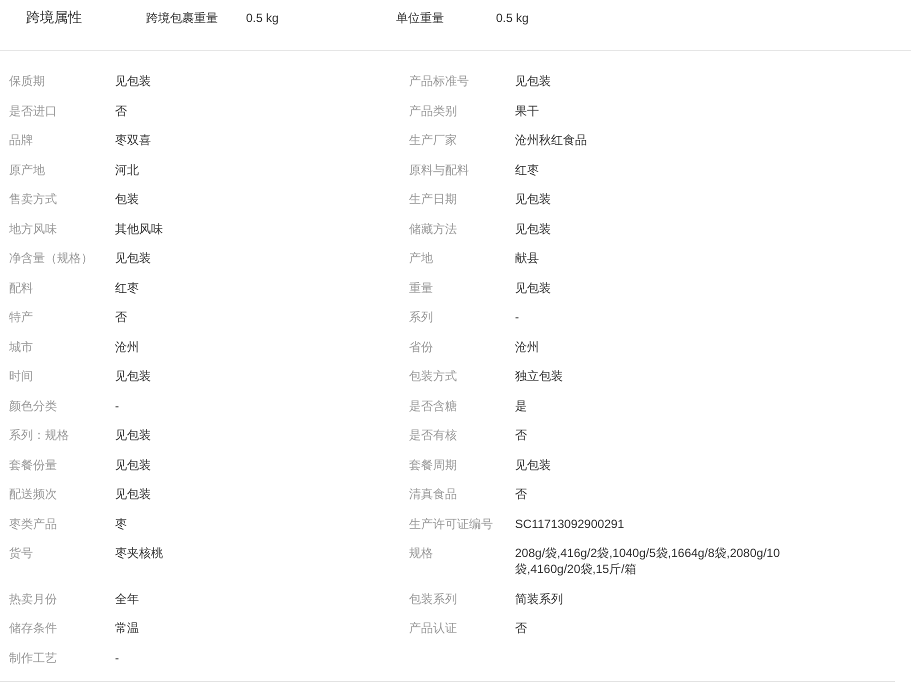  I want to click on attribute-value: 其他风味, so click(139, 228).